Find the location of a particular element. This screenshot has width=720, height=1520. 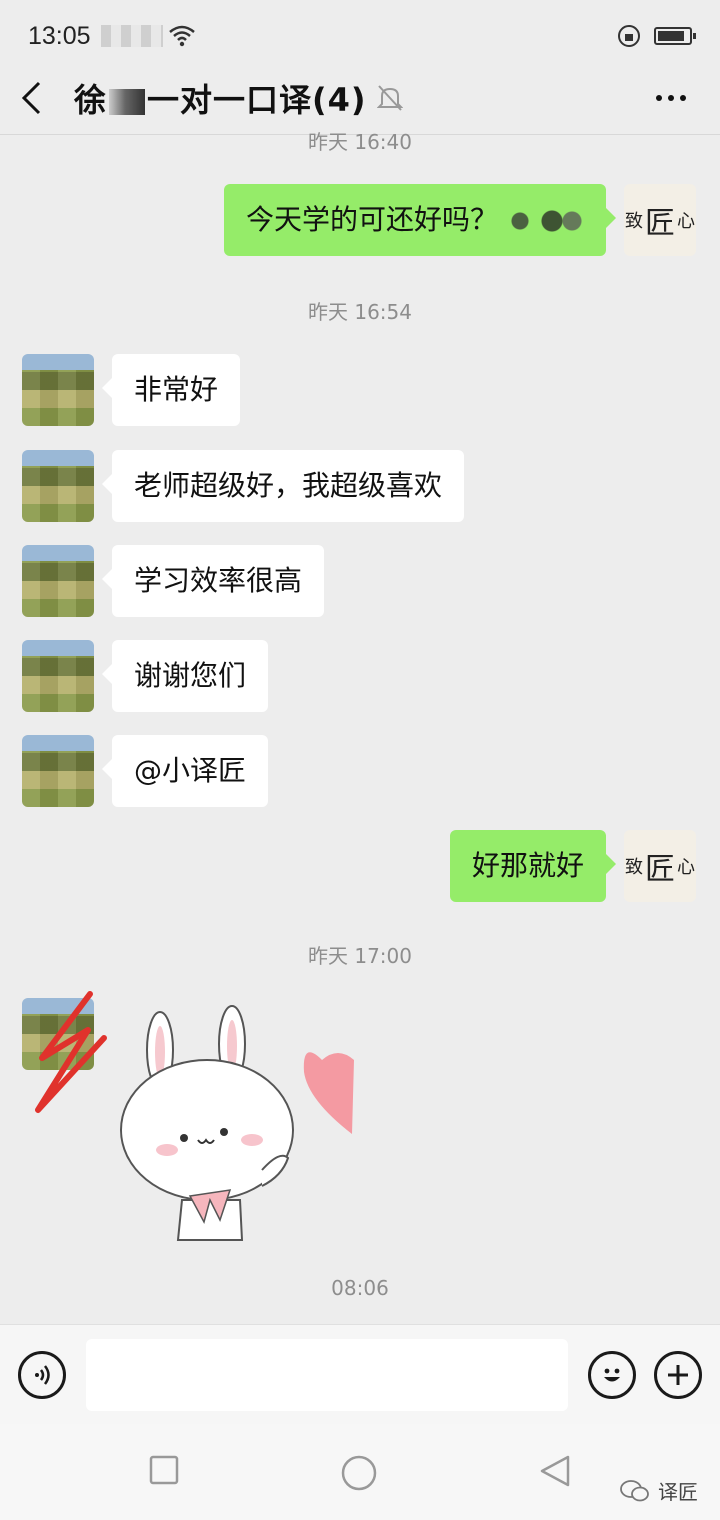

message-row-sent: 好那就好 致匠心 is located at coordinates (572, 866).